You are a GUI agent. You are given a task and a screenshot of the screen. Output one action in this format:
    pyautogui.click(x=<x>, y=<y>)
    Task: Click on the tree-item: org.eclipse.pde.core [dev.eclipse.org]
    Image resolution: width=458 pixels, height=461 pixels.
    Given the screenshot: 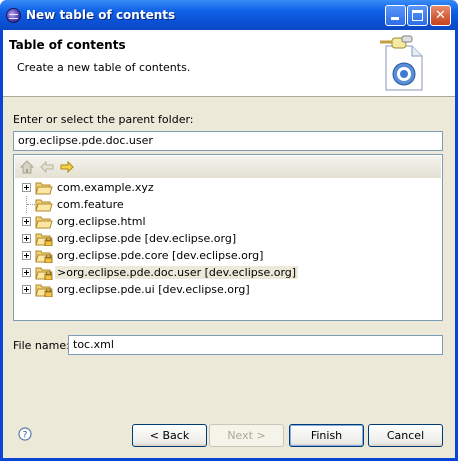 What is the action you would take?
    pyautogui.click(x=224, y=255)
    